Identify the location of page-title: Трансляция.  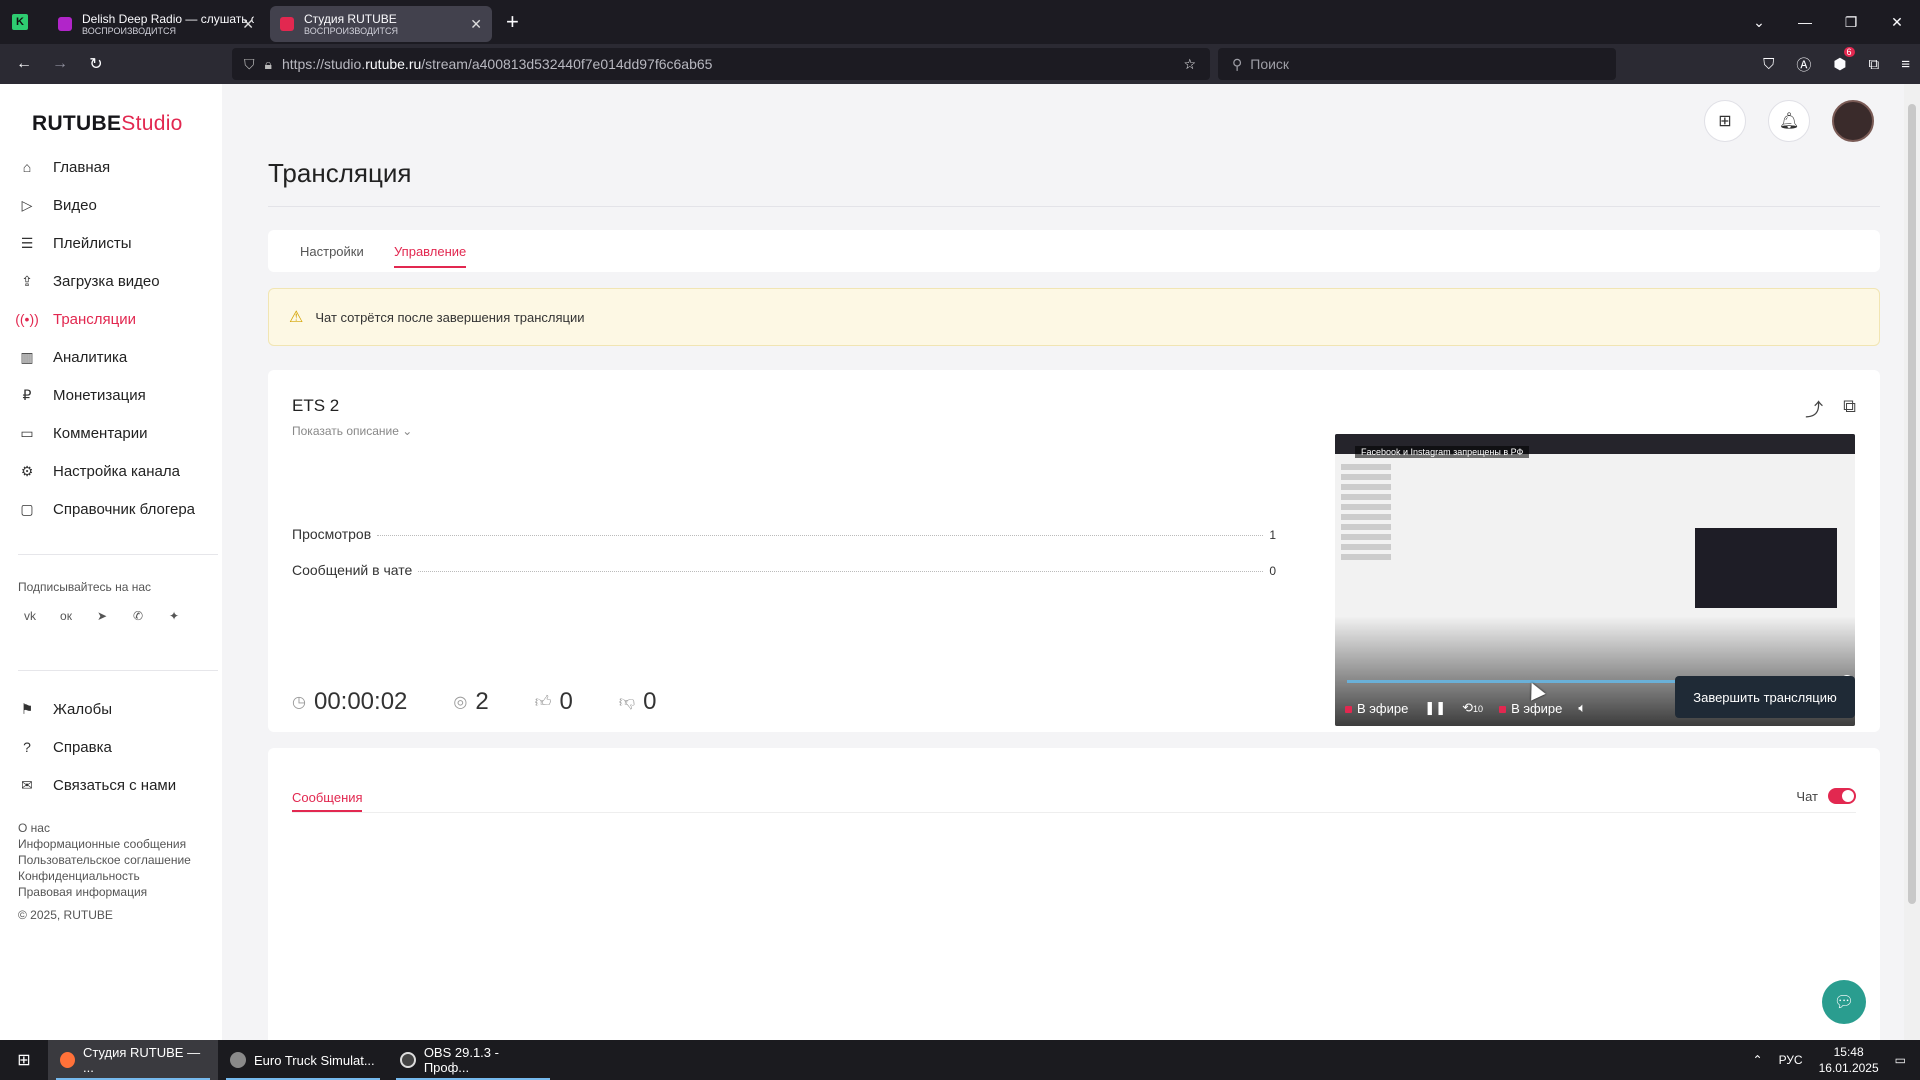
(340, 173).